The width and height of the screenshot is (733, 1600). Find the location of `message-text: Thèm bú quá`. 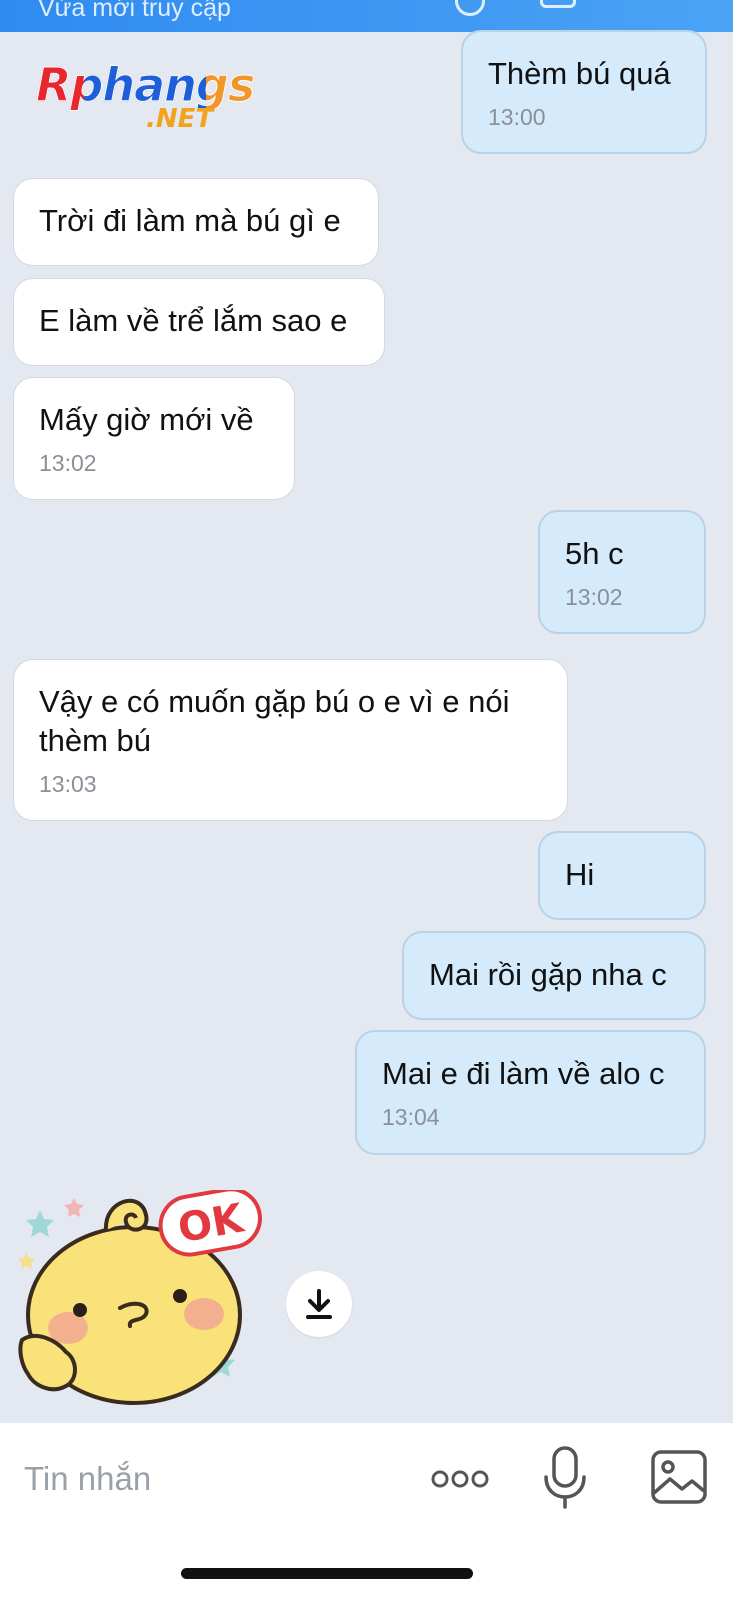

message-text: Thèm bú quá is located at coordinates (579, 73).